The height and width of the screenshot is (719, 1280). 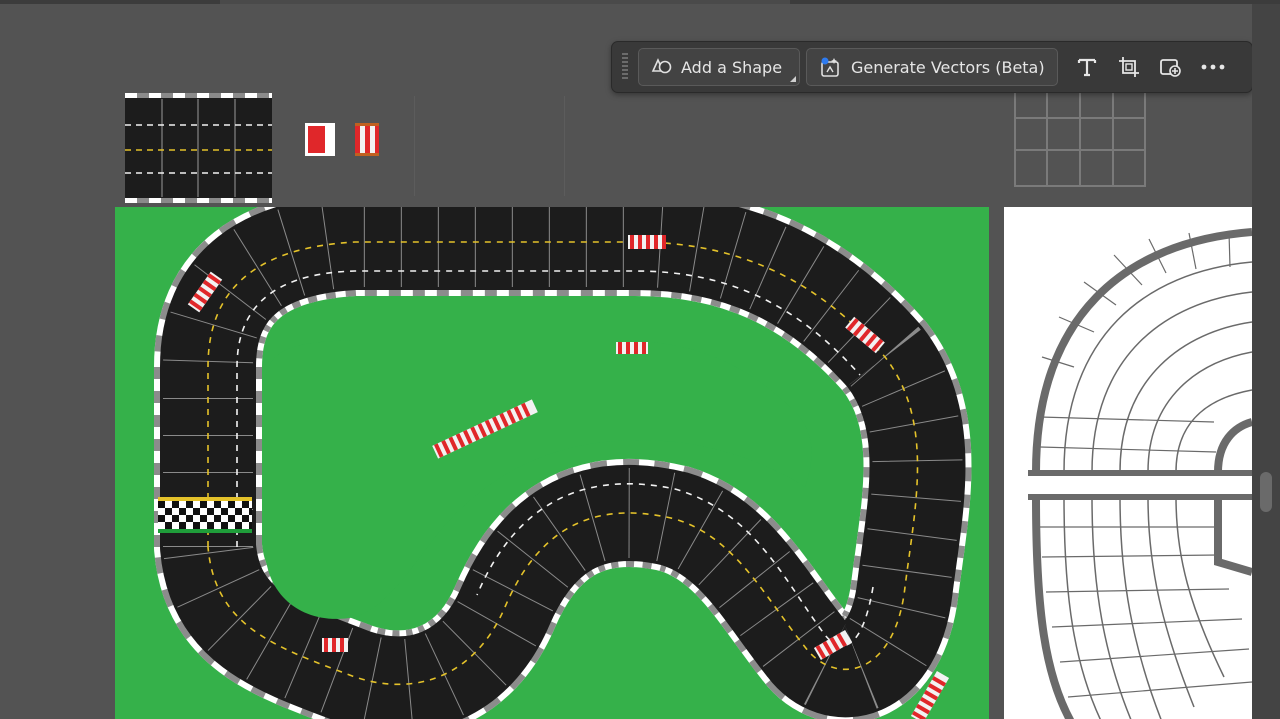 I want to click on generate-vectors-button: Generate Vectors (Beta), so click(x=932, y=67).